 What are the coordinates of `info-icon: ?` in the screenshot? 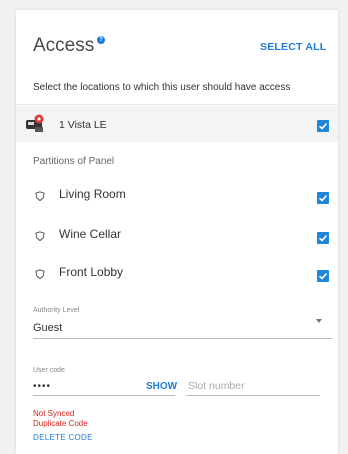 It's located at (101, 40).